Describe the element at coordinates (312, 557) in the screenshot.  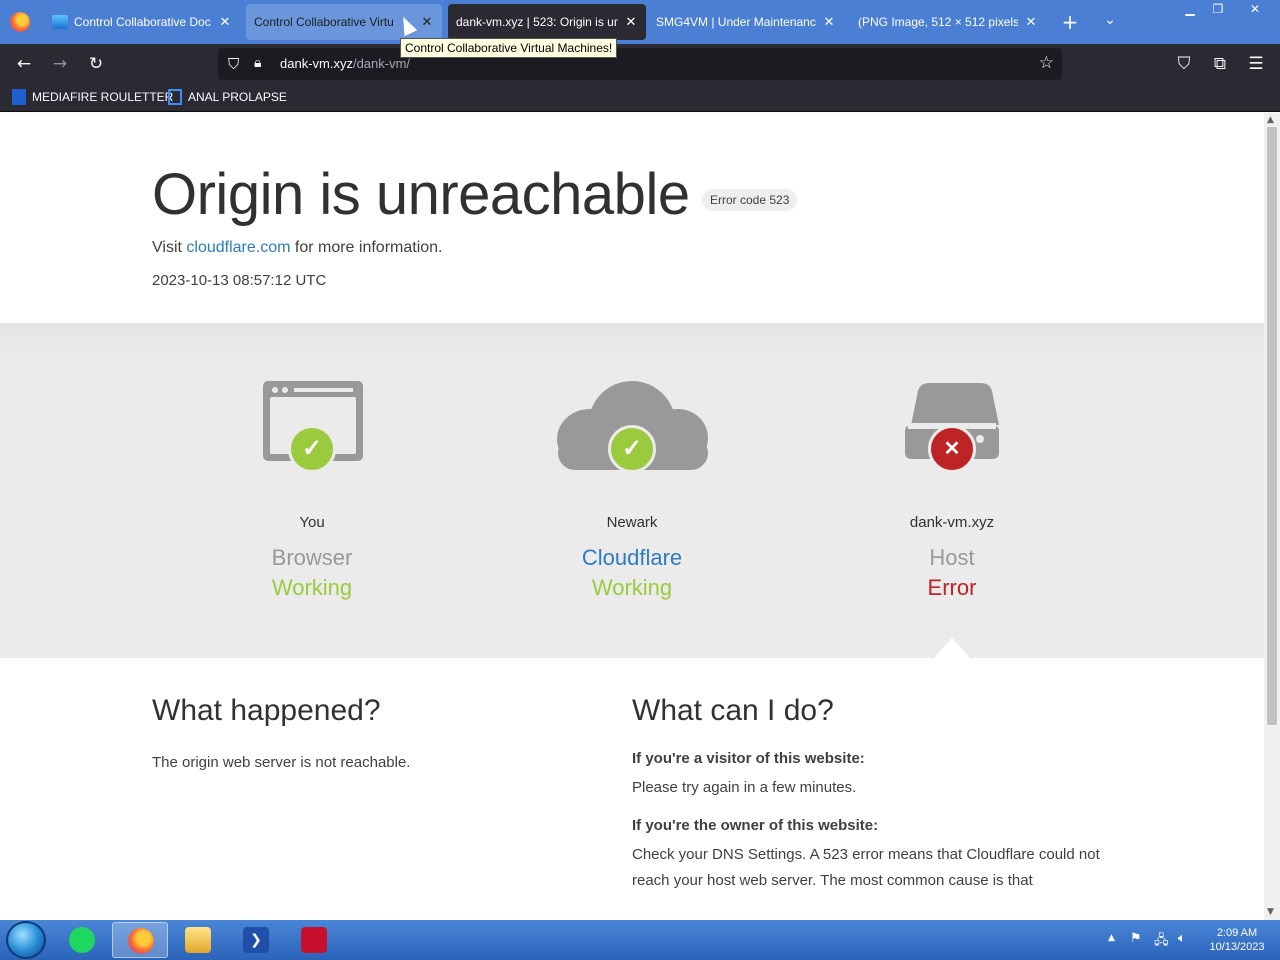
I see `node-name: Browser` at that location.